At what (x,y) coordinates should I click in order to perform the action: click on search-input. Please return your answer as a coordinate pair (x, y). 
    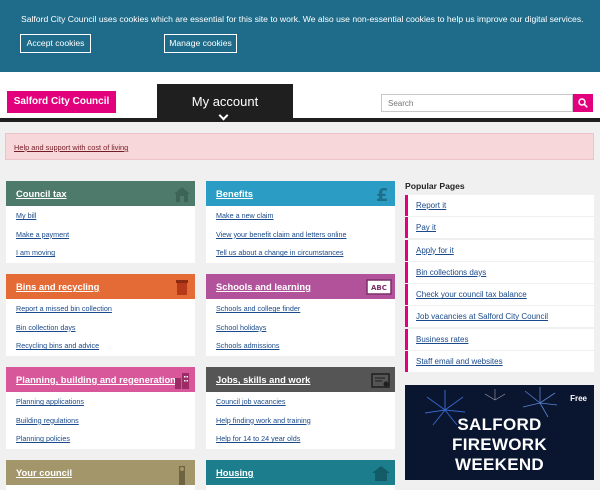
    Looking at the image, I should click on (477, 103).